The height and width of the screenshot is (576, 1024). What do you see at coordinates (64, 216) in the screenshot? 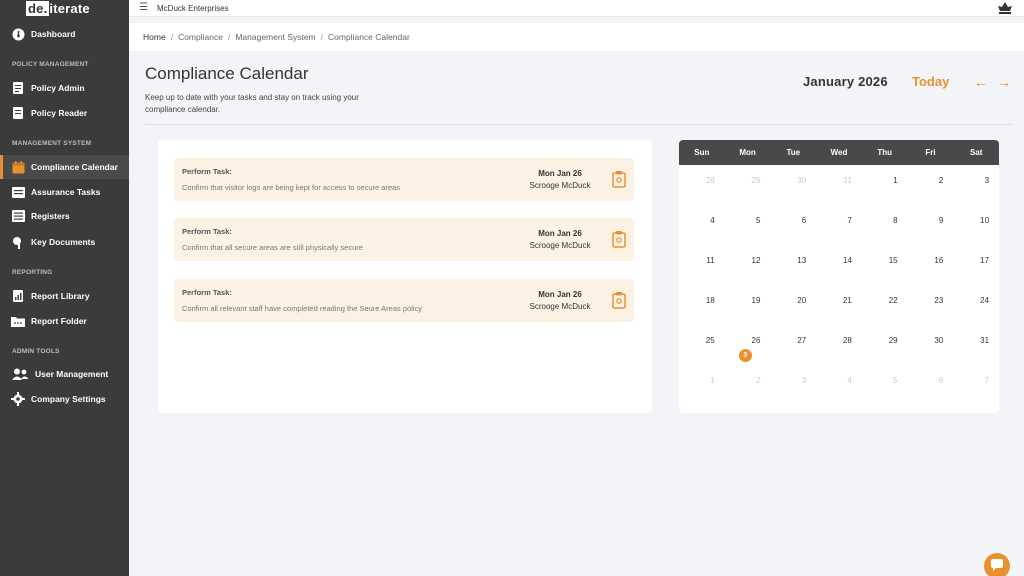
I see `sidebar-item-registers: Registers` at bounding box center [64, 216].